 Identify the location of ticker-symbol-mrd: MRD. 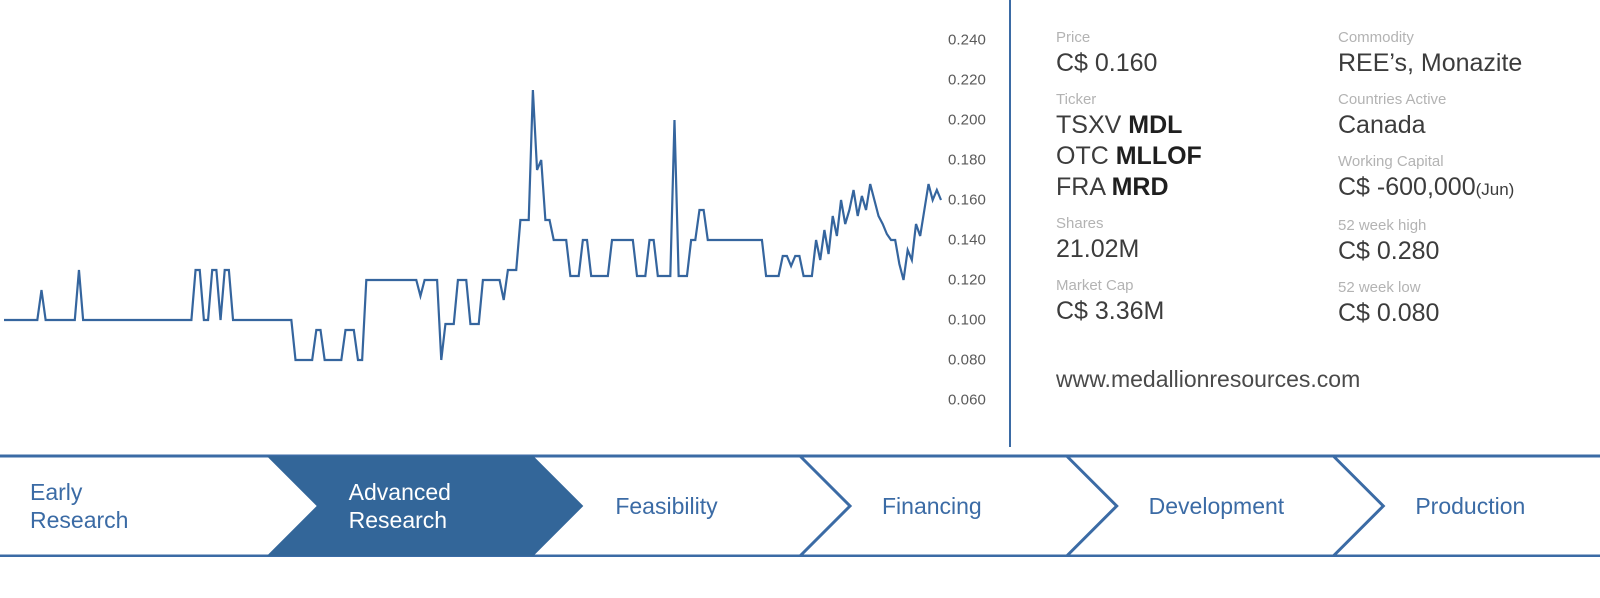
(1140, 187).